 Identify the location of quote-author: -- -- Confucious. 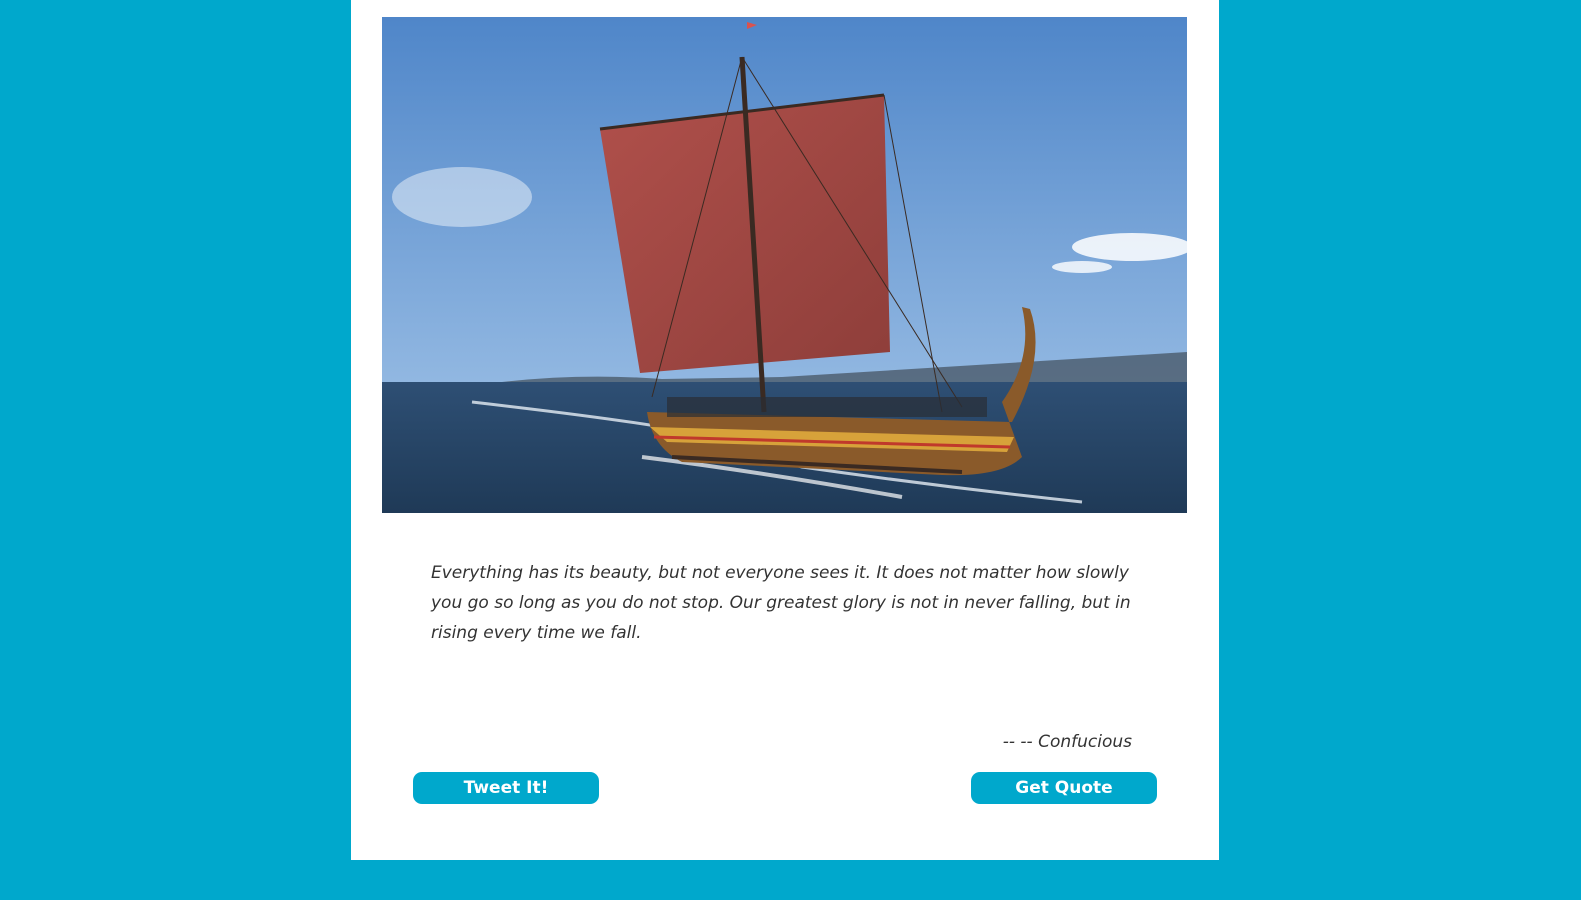
(1067, 742).